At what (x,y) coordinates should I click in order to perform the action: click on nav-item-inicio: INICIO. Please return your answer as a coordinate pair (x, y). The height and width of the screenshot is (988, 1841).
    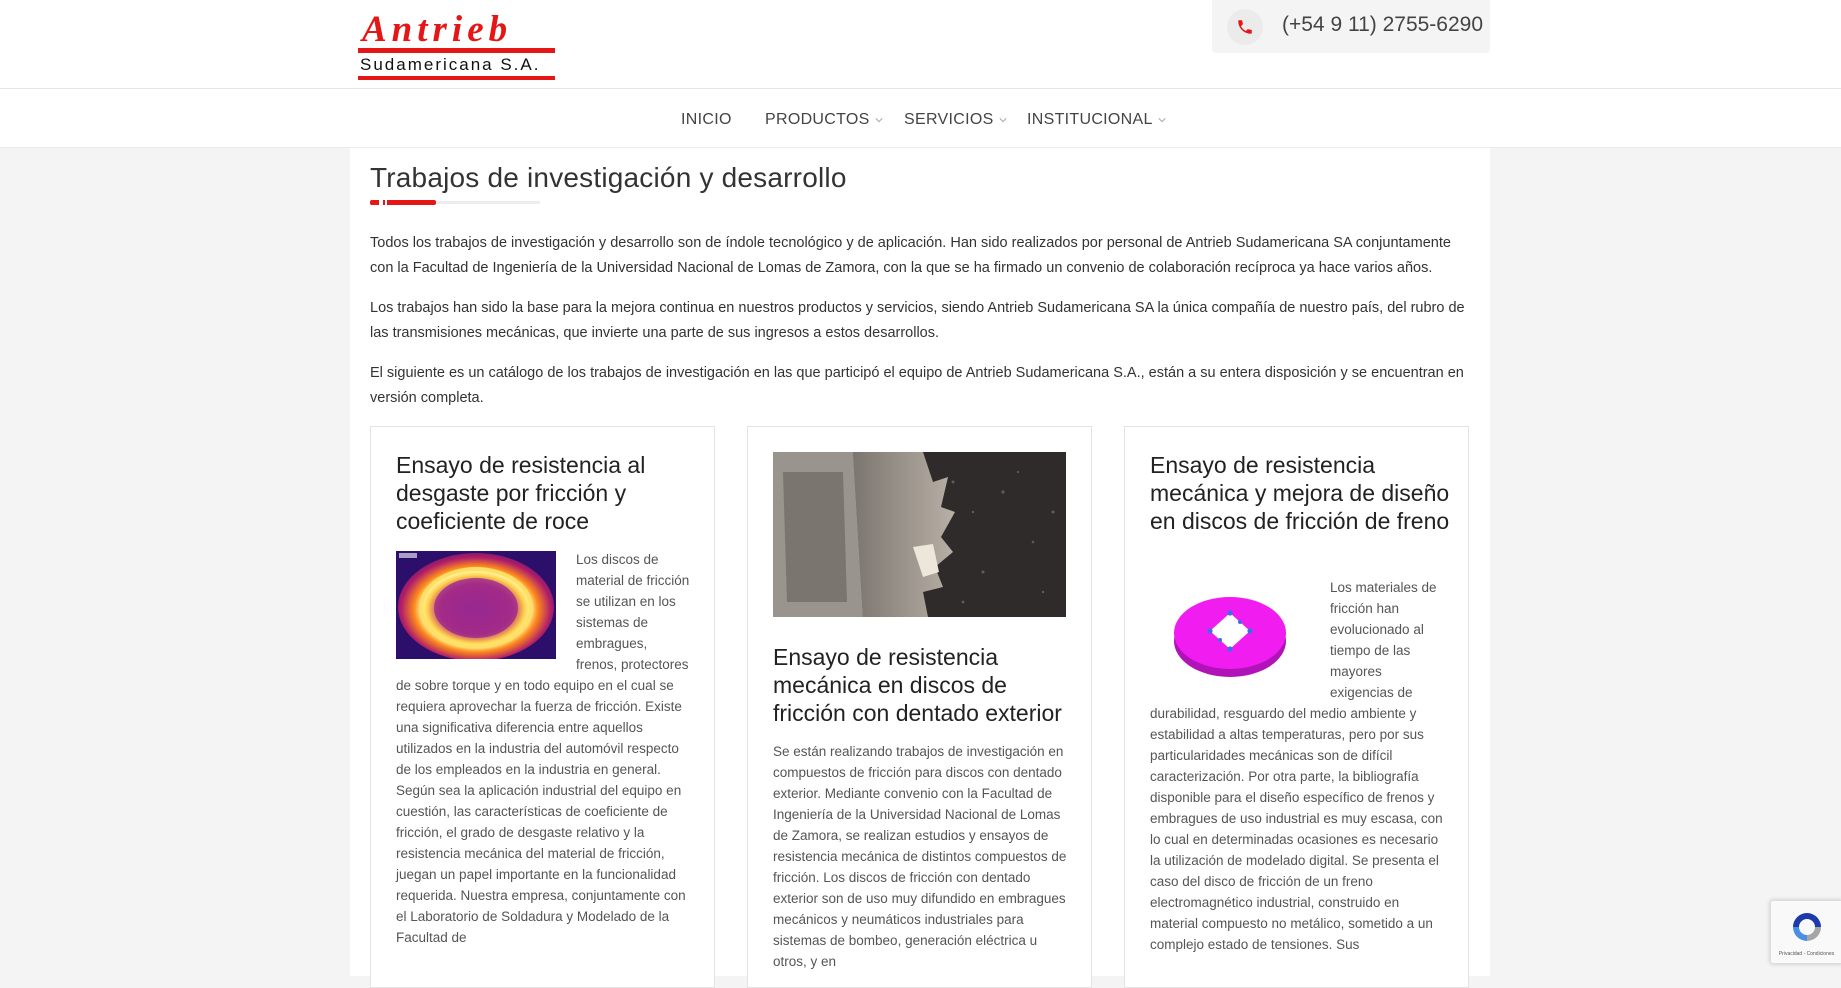
    Looking at the image, I should click on (706, 120).